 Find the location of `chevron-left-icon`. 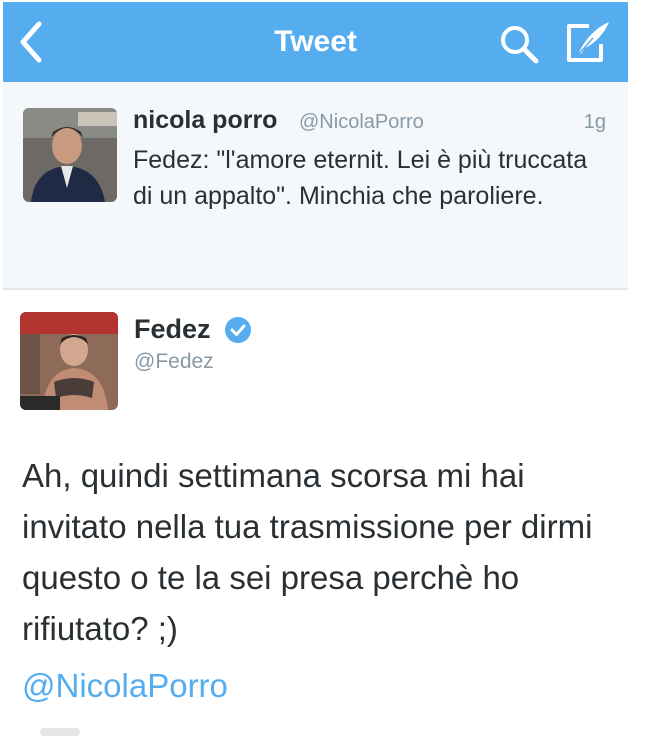

chevron-left-icon is located at coordinates (31, 42).